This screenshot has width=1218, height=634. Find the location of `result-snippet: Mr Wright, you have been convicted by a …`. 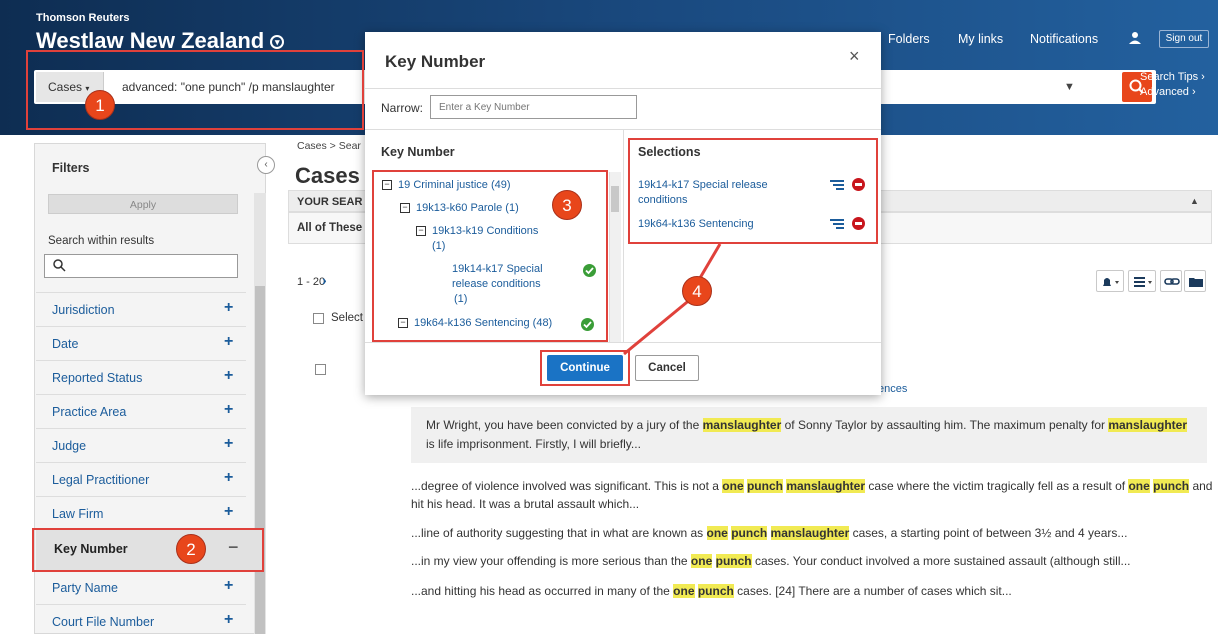

result-snippet: Mr Wright, you have been convicted by a … is located at coordinates (807, 425).